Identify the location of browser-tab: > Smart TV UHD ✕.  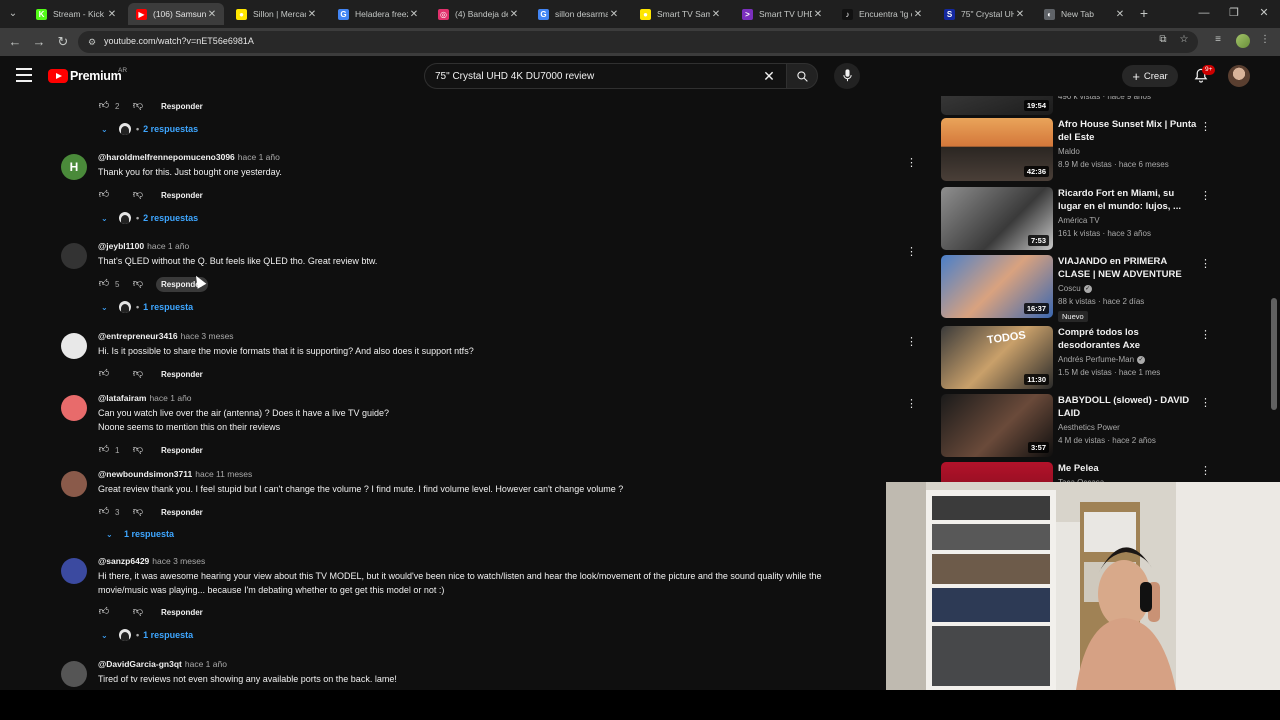
(782, 14).